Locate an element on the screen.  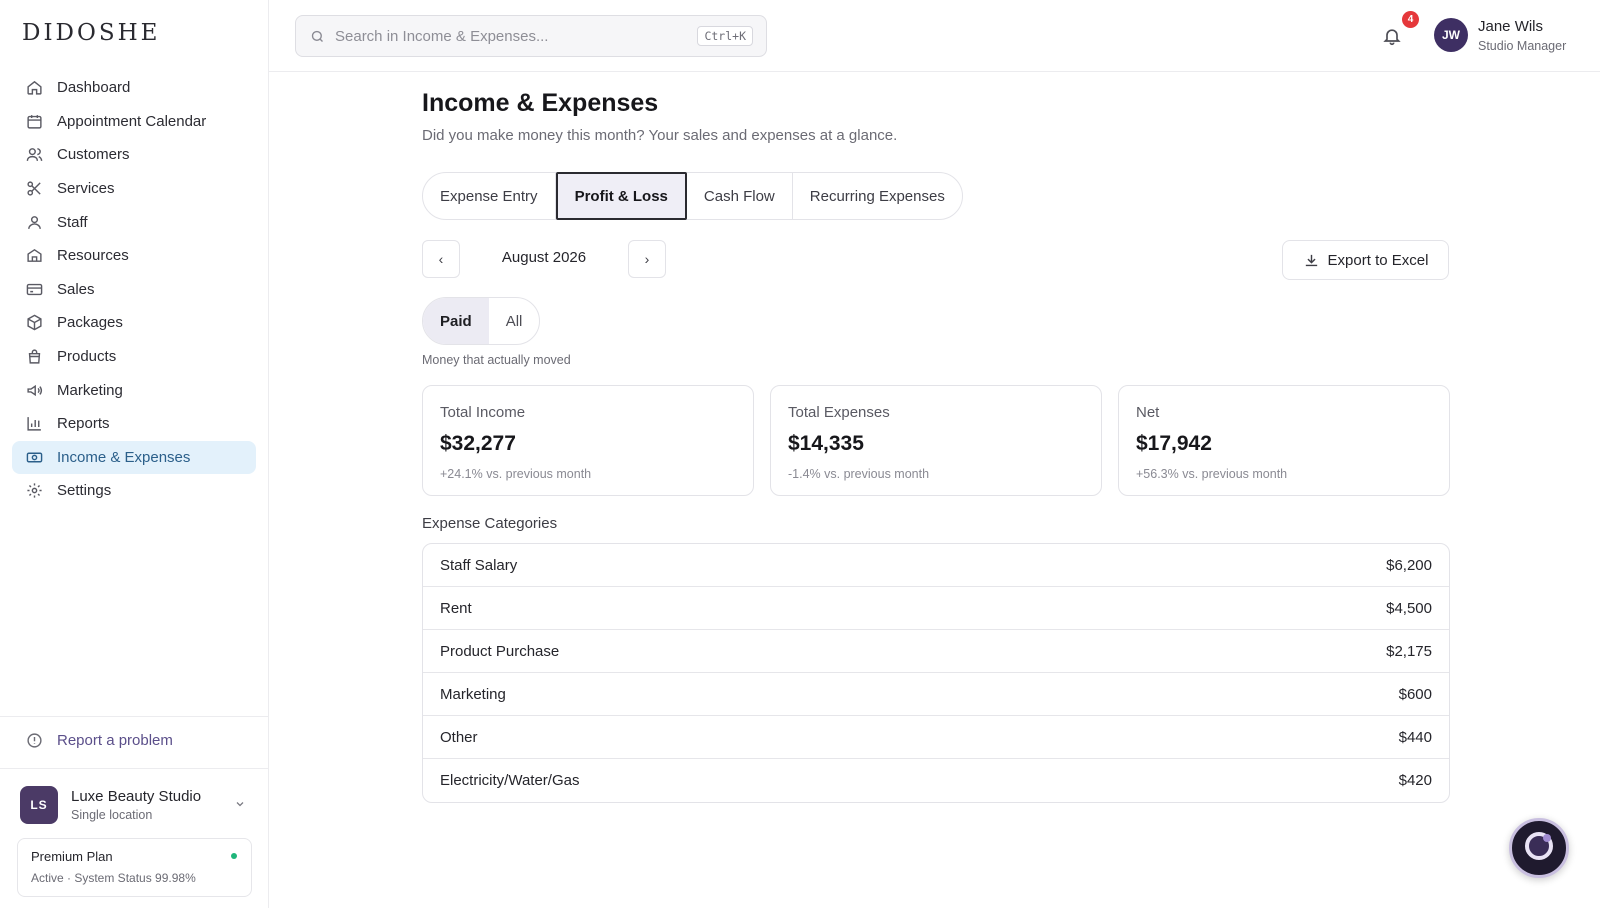
chevron-down-icon is located at coordinates (240, 805).